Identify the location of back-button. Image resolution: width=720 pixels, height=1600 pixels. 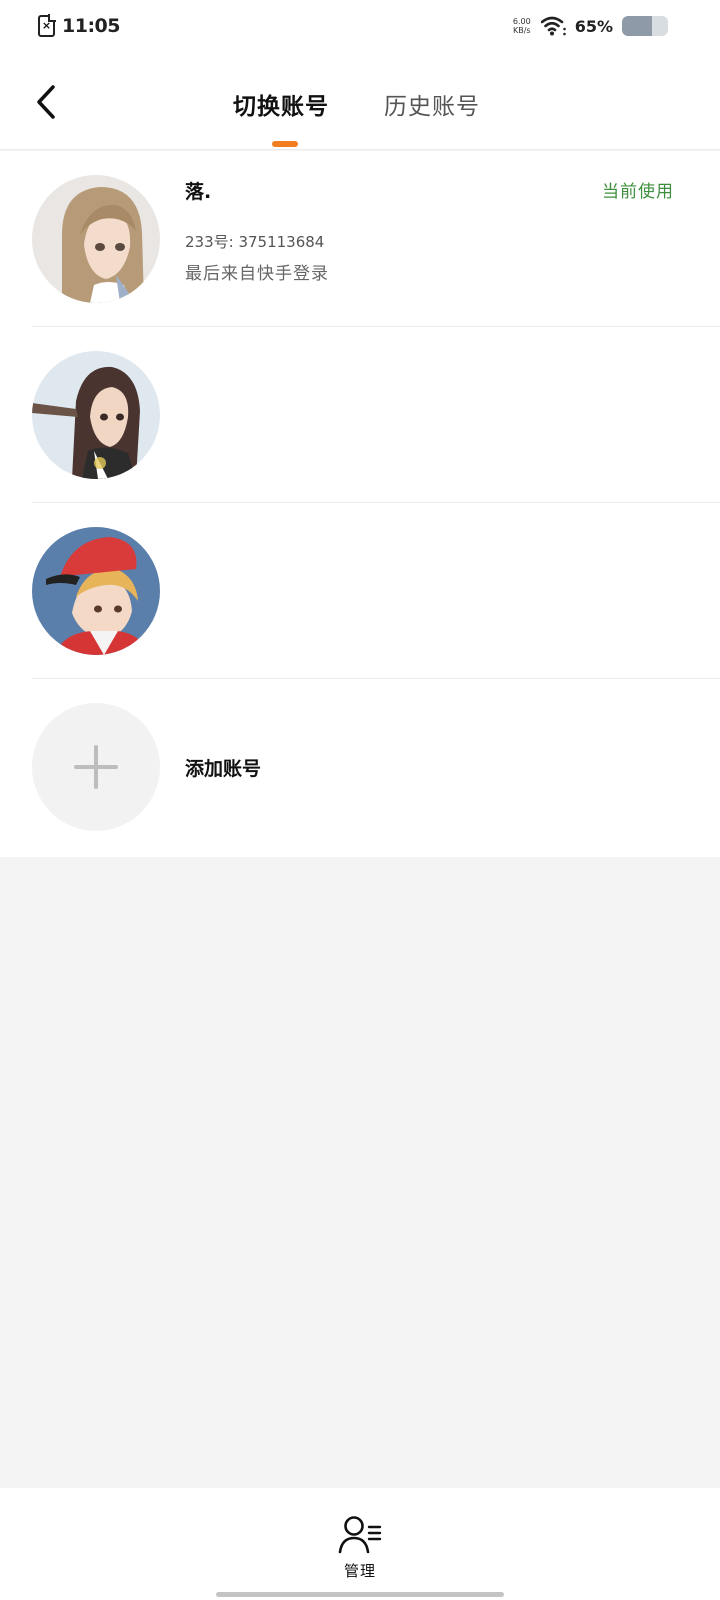
(48, 102).